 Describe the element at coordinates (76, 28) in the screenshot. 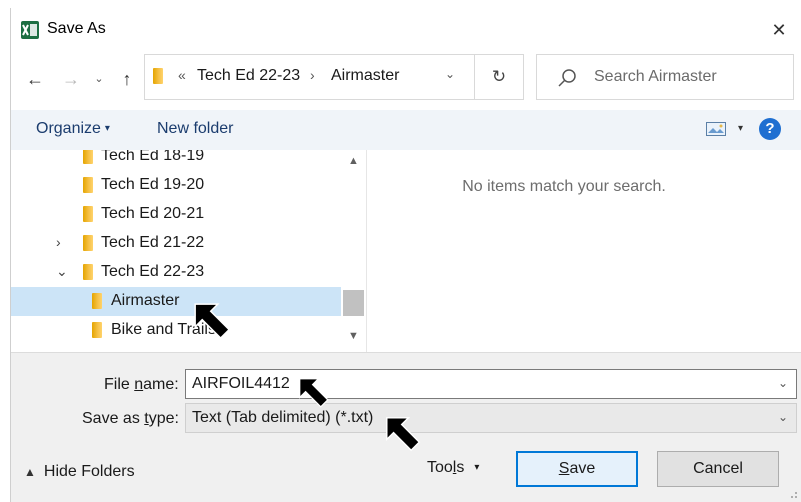

I see `window-title: Save As` at that location.